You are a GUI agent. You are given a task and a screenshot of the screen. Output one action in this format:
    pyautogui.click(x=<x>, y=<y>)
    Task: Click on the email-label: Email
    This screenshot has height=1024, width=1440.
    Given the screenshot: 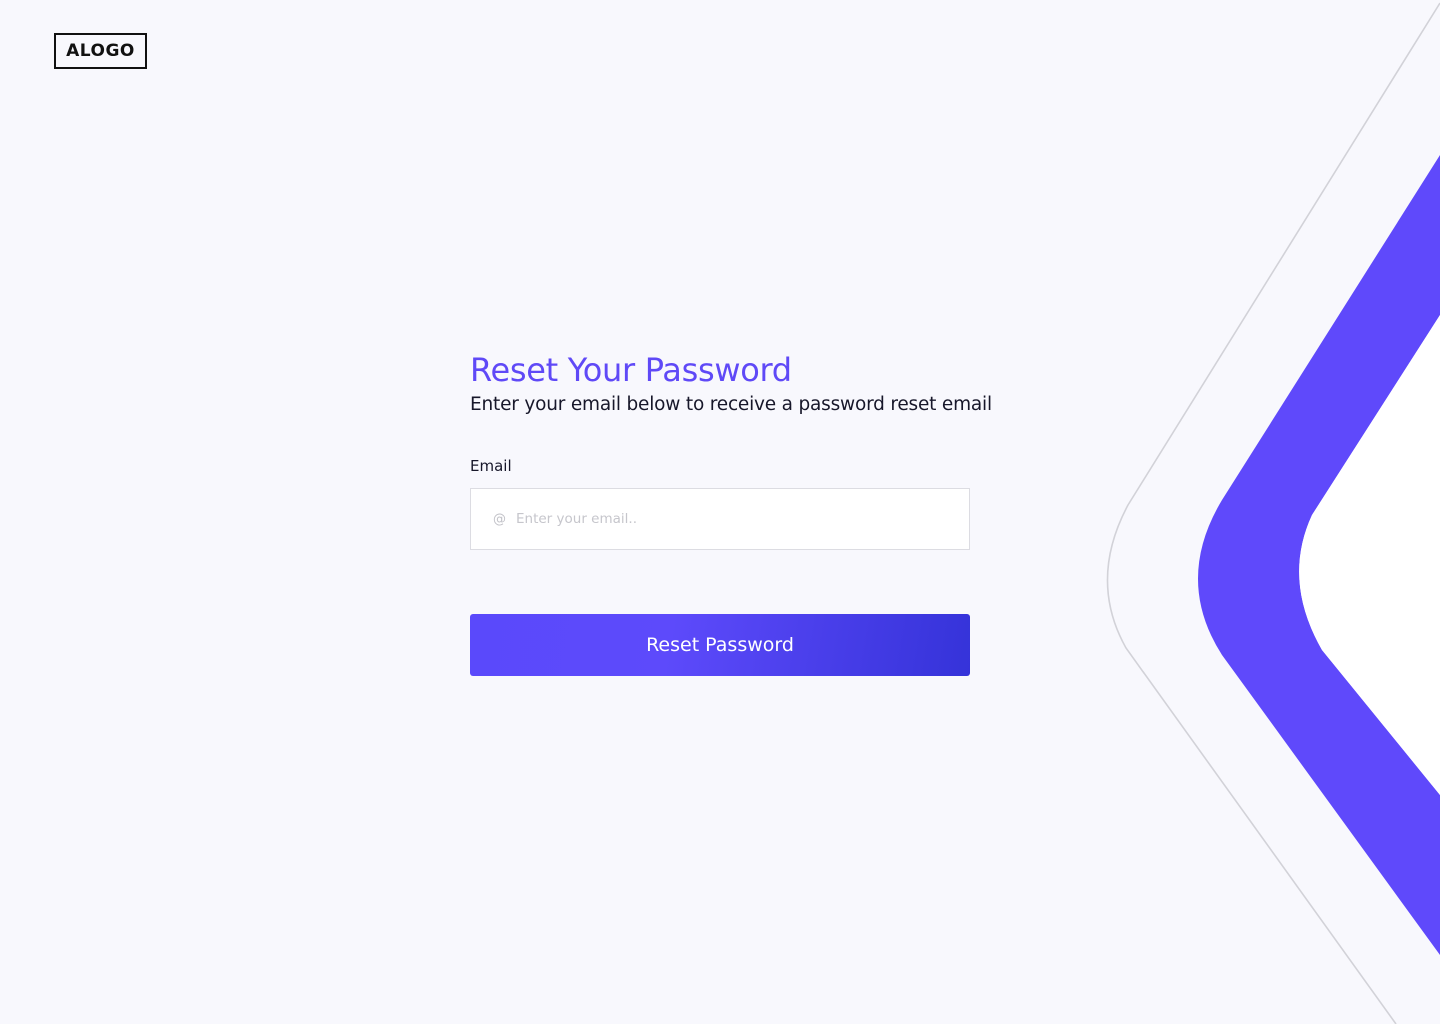 What is the action you would take?
    pyautogui.click(x=491, y=466)
    